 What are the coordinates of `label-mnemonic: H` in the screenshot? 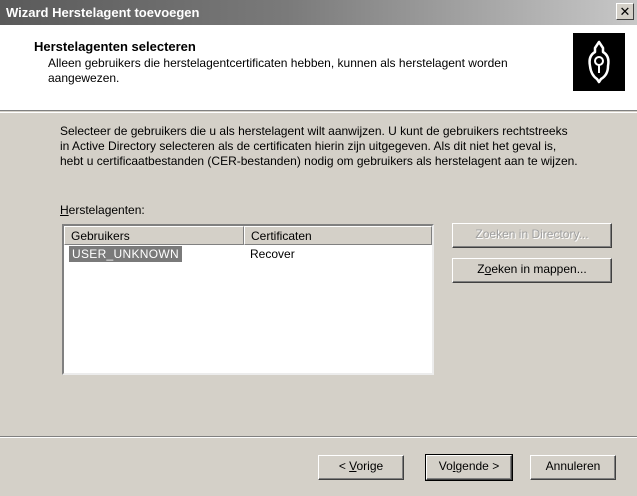 It's located at (64, 210).